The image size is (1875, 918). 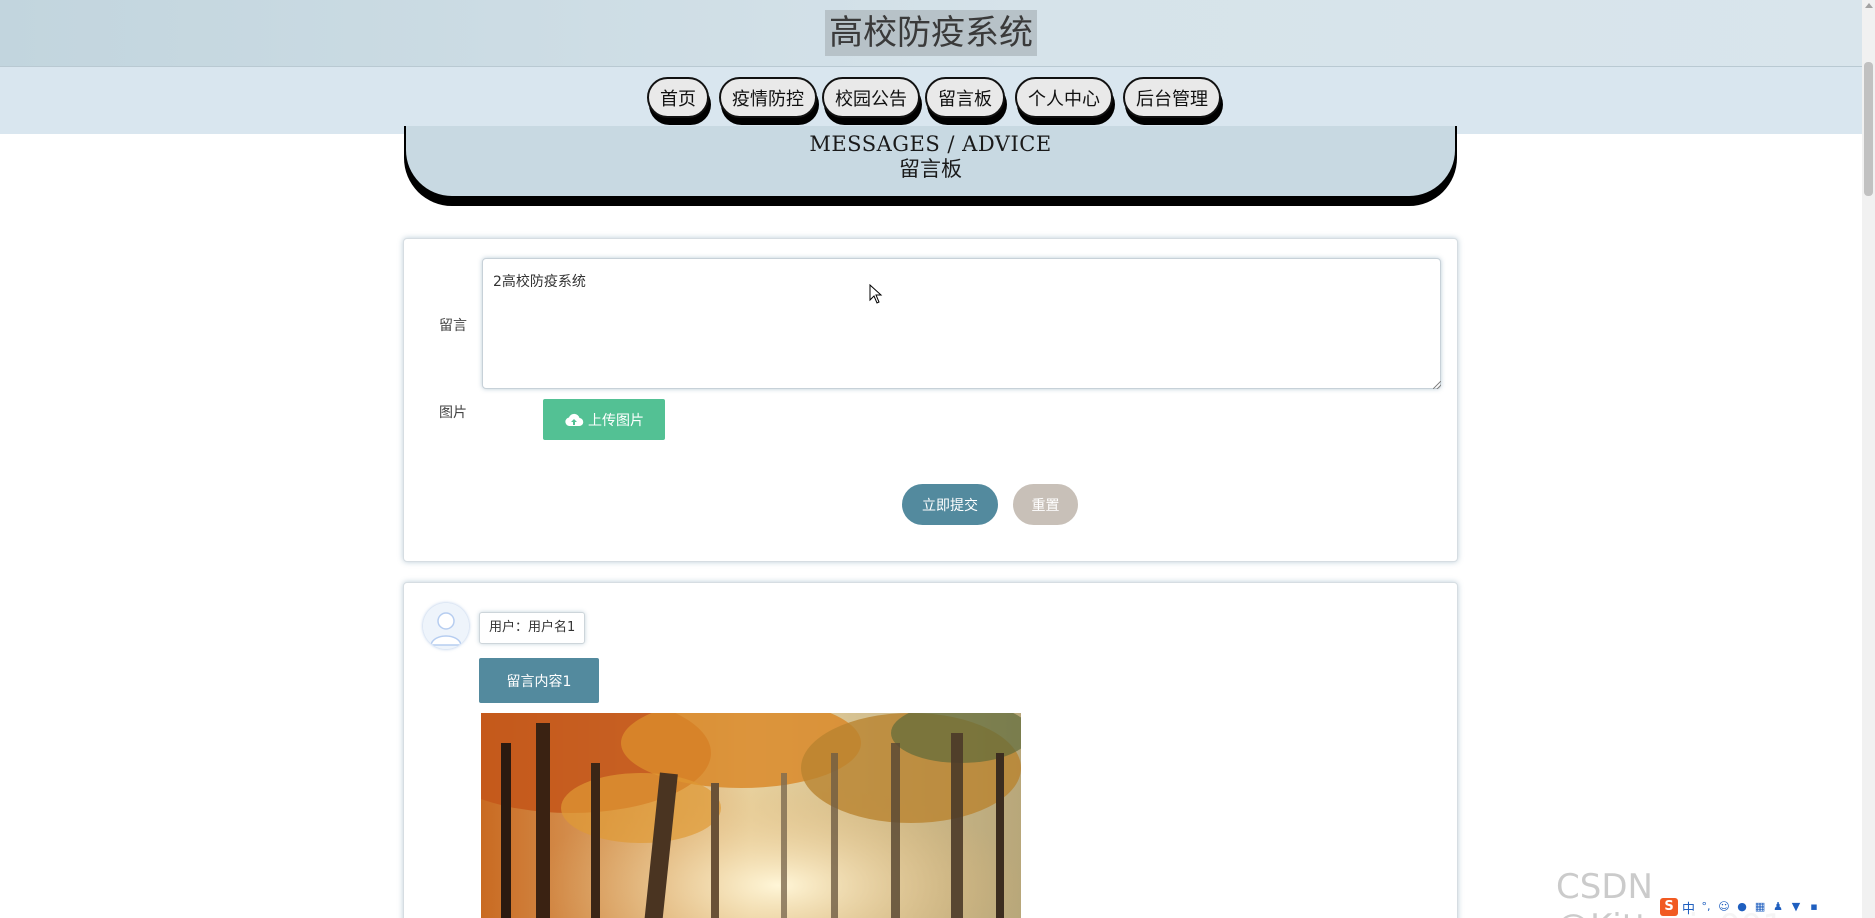 What do you see at coordinates (965, 97) in the screenshot?
I see `nav-item-message-board: 留言板` at bounding box center [965, 97].